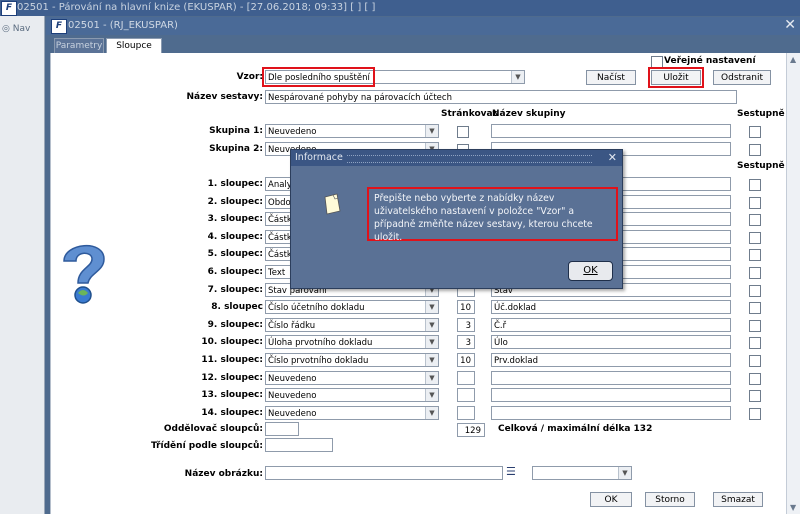  Describe the element at coordinates (282, 429) in the screenshot. I see `oddelovac-input` at that location.